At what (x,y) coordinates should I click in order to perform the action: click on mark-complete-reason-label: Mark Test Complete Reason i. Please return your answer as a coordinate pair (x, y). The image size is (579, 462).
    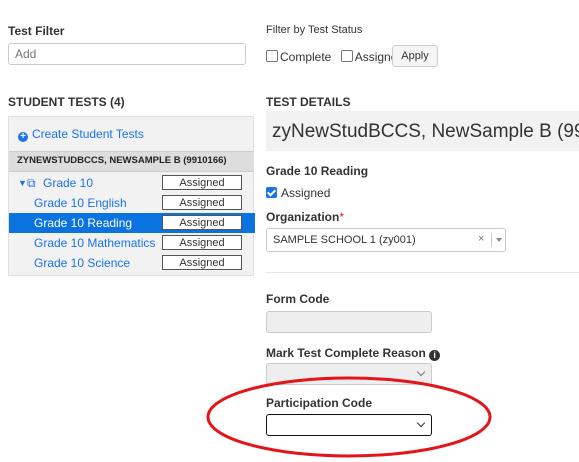
    Looking at the image, I should click on (353, 353).